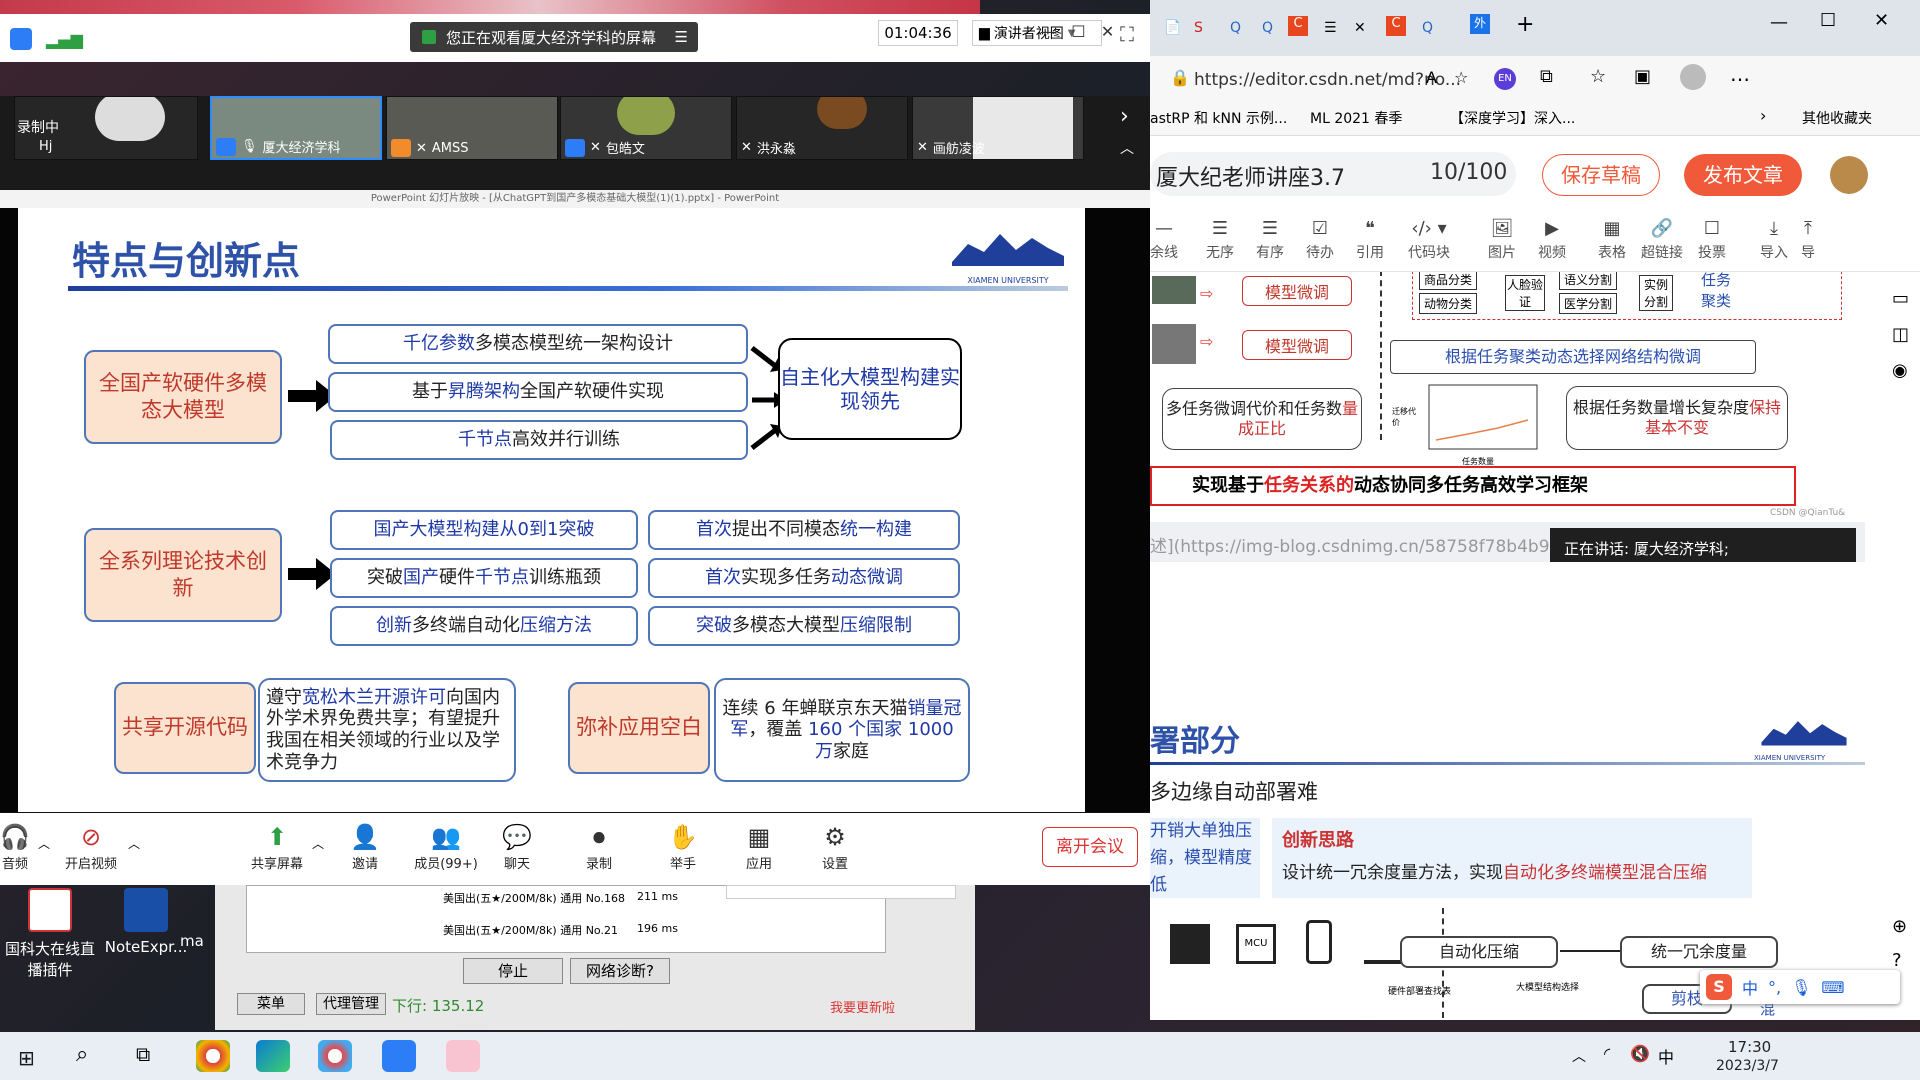 This screenshot has width=1920, height=1080. I want to click on video-player-icon, so click(335, 1056).